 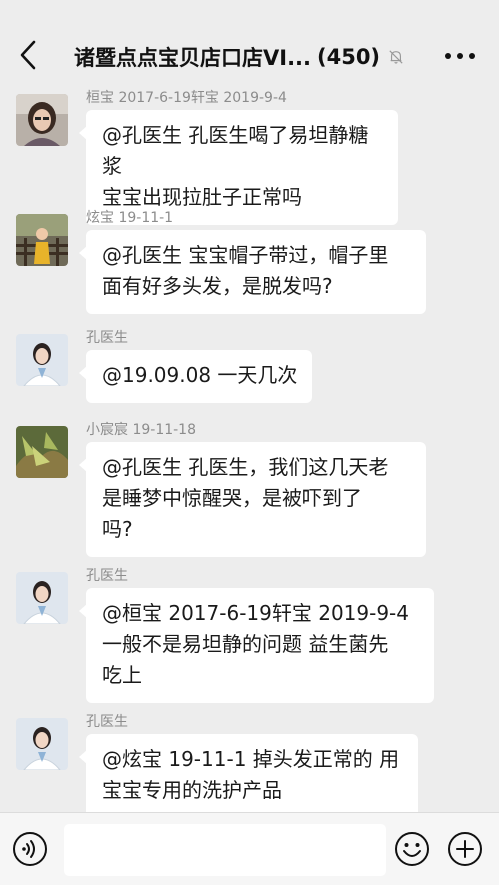 What do you see at coordinates (245, 255) in the screenshot?
I see `message-line: @孔医生 宝宝帽子带过，帽子里` at bounding box center [245, 255].